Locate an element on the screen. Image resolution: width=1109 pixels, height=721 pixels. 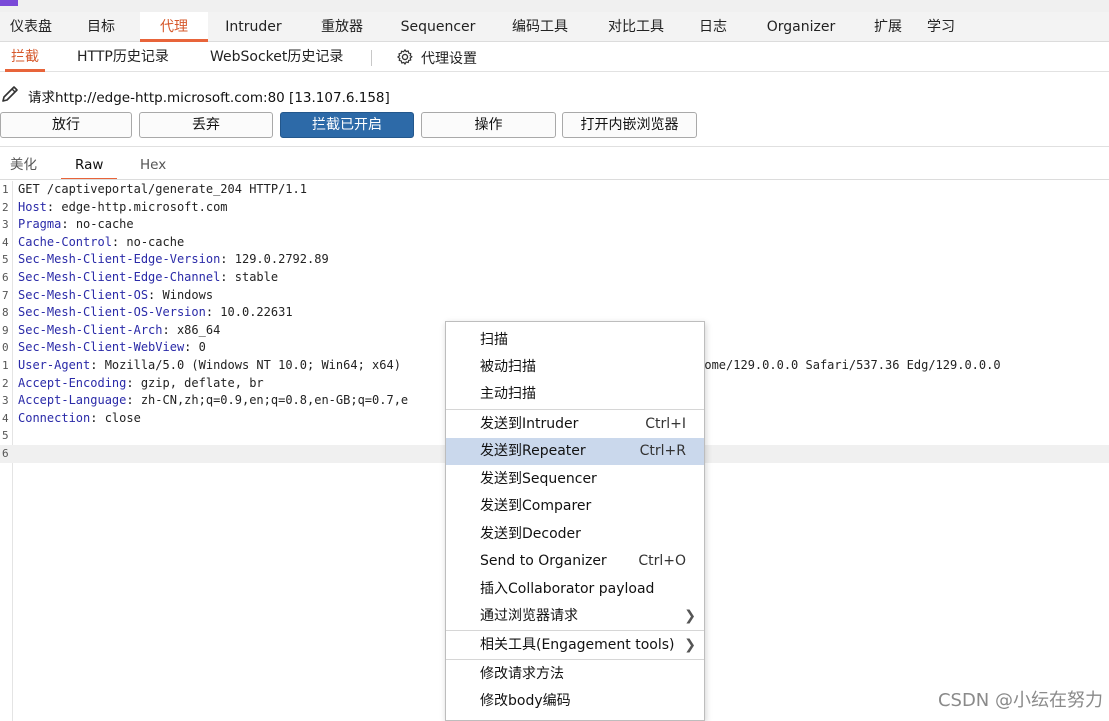
watermark: CSDN @小纭在努力 is located at coordinates (1020, 700).